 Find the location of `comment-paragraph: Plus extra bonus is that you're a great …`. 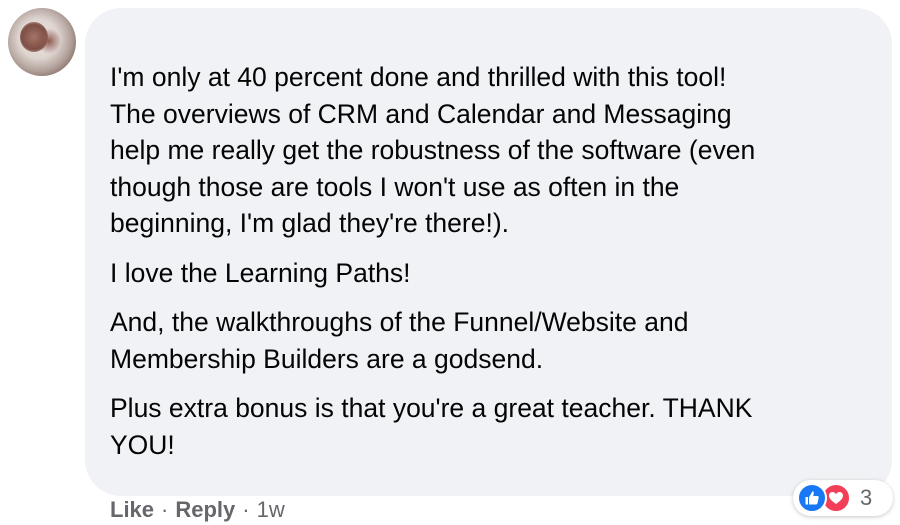

comment-paragraph: Plus extra bonus is that you're a great … is located at coordinates (431, 426).